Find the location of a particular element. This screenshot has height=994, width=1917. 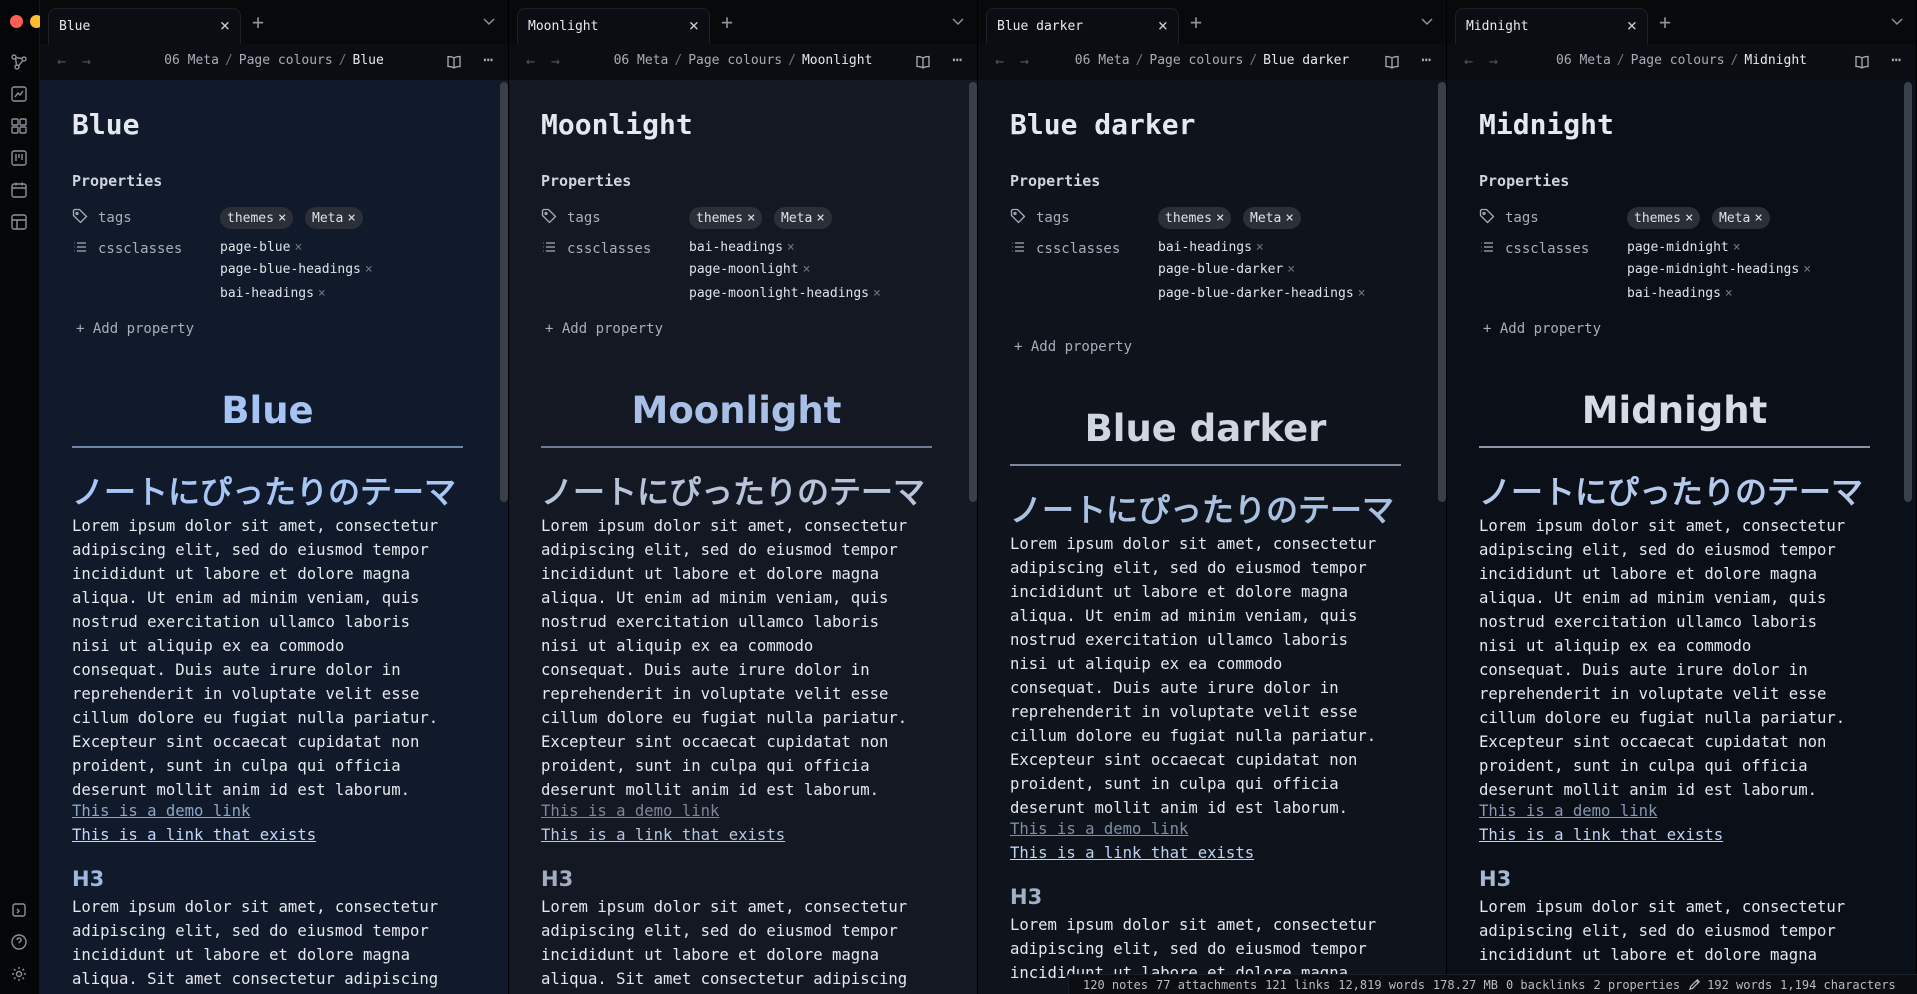

cssclass-item: page-blue-darker × is located at coordinates (1226, 269).